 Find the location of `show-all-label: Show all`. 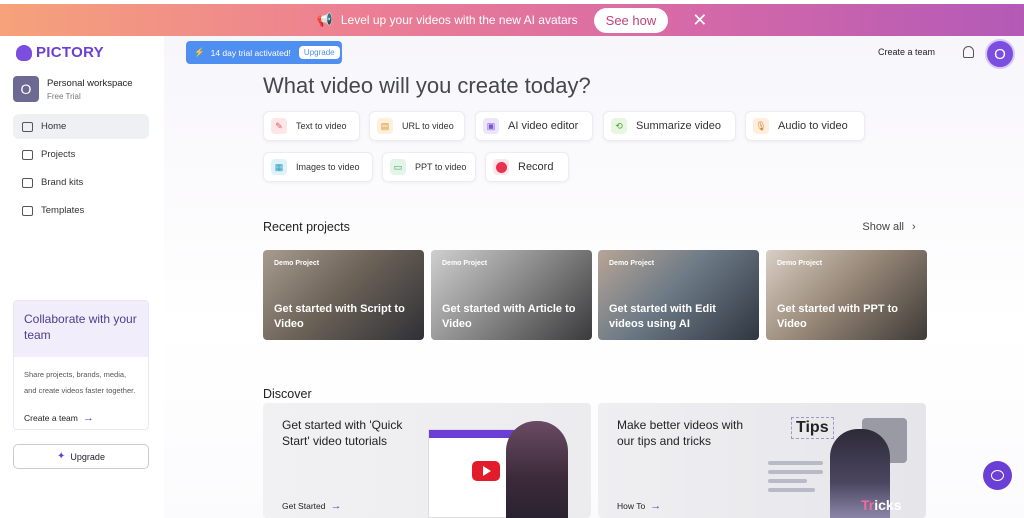

show-all-label: Show all is located at coordinates (883, 227).